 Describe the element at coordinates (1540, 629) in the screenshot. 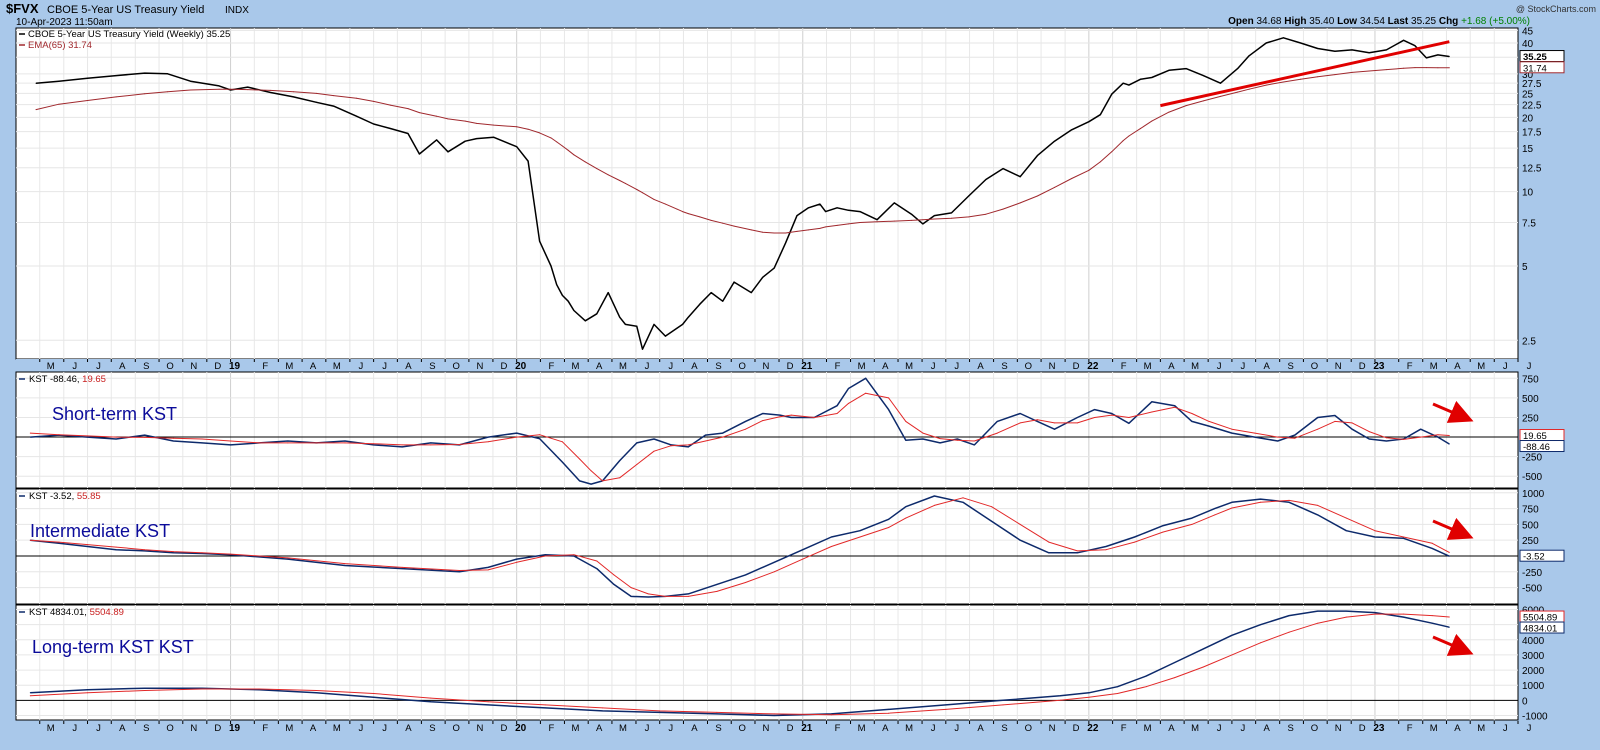

I see `last-value-label: 4834.01` at that location.